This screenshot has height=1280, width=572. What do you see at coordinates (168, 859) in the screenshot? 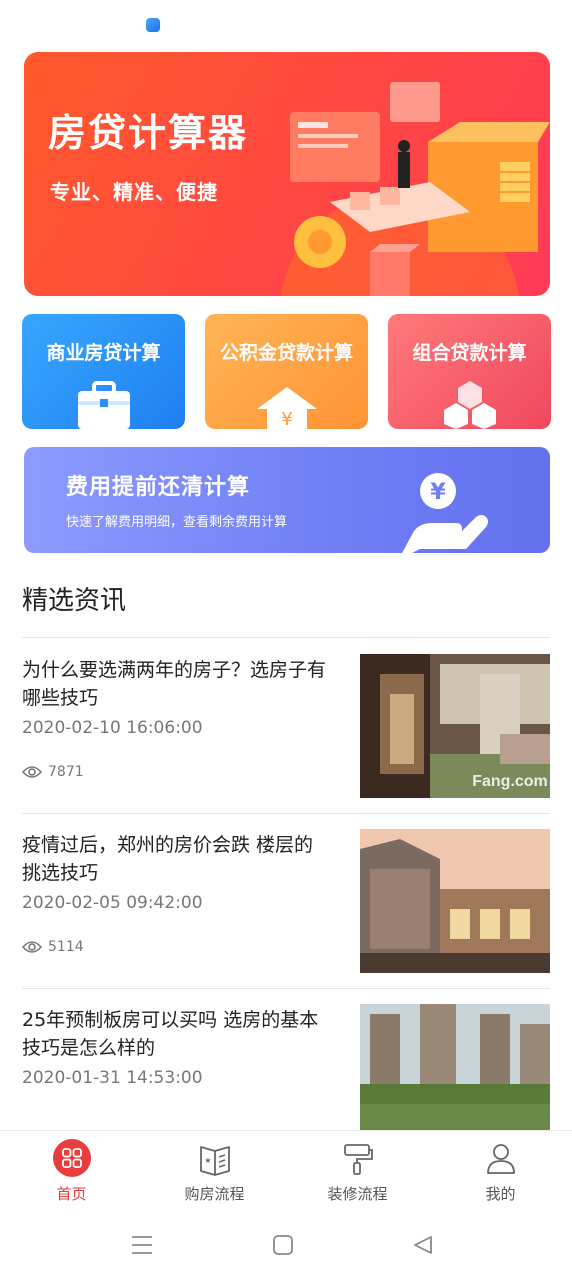
I see `news-title: 疫情过后，郑州的房价会跌 楼层的挑选技巧` at bounding box center [168, 859].